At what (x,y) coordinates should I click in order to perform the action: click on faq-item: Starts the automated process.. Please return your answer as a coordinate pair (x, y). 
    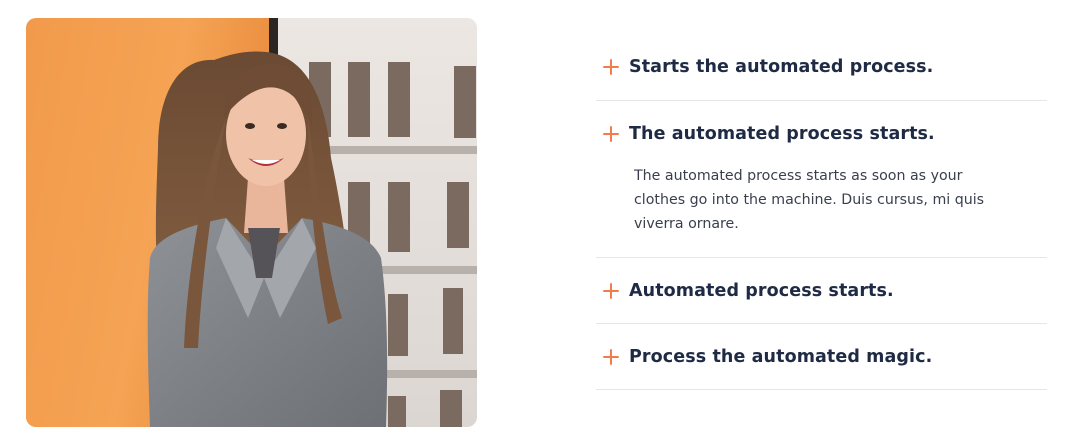
    Looking at the image, I should click on (821, 67).